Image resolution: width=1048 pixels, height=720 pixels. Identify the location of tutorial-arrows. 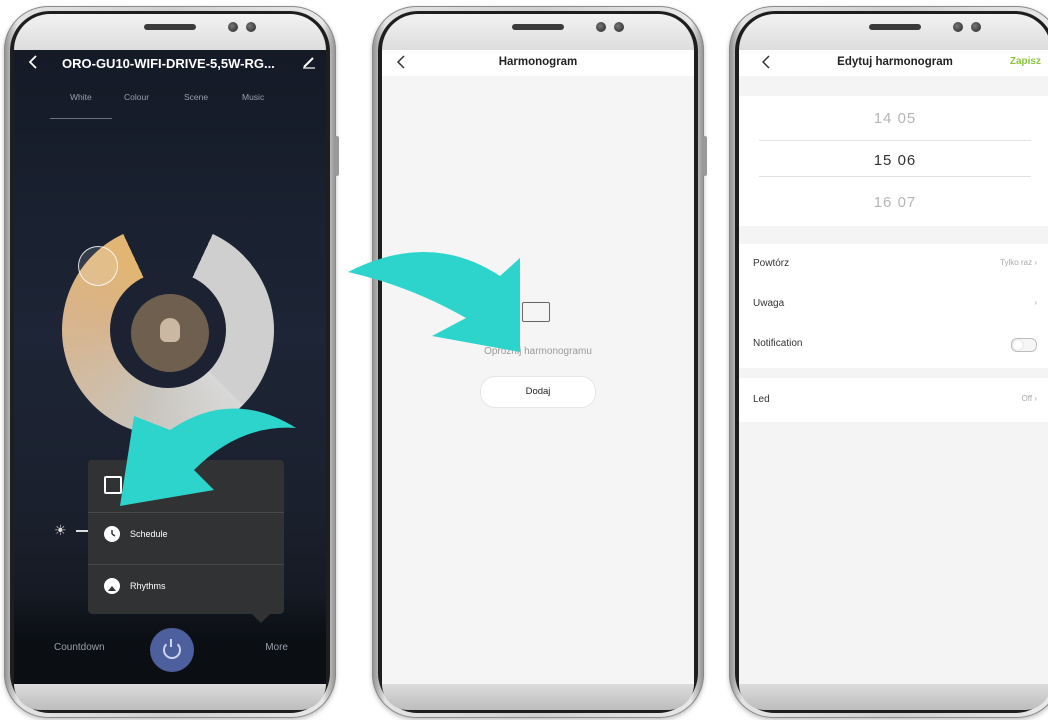
(320, 378).